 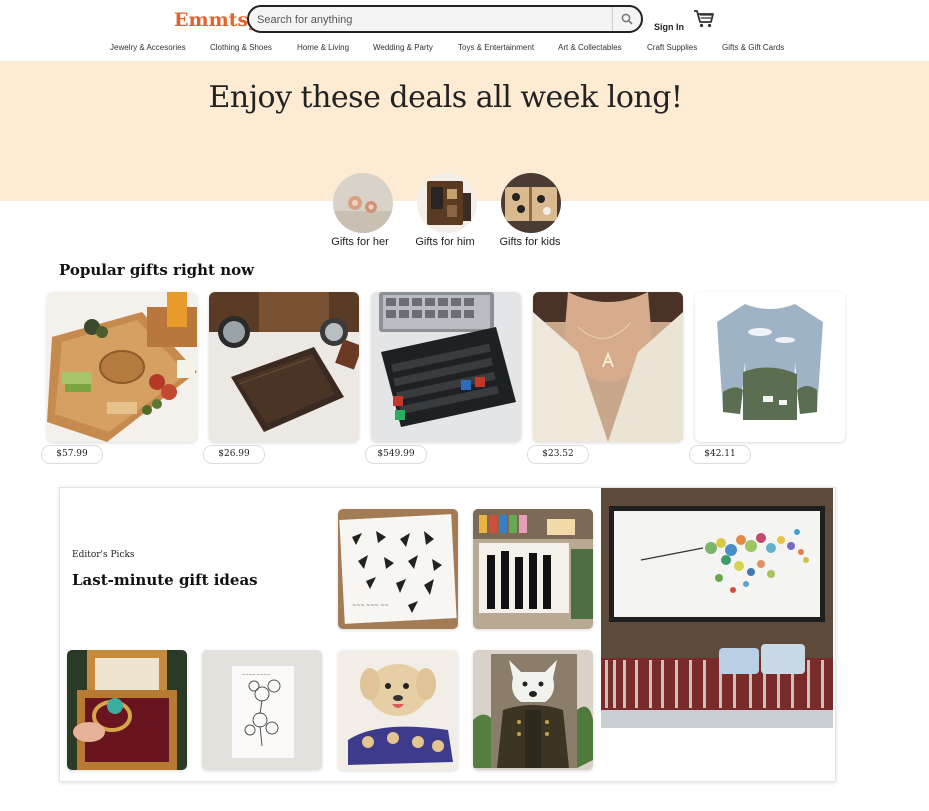 I want to click on cart-icon, so click(x=704, y=19).